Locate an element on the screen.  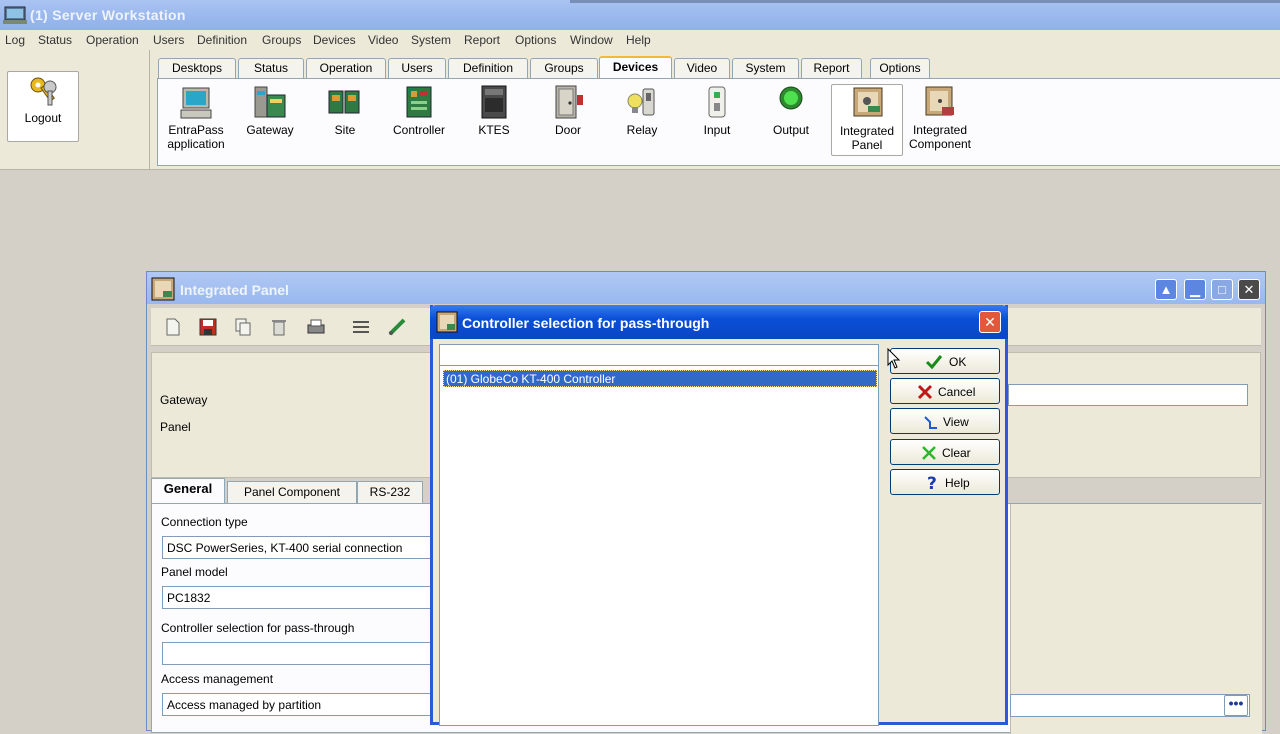
tool-label: Input is located at coordinates (717, 130).